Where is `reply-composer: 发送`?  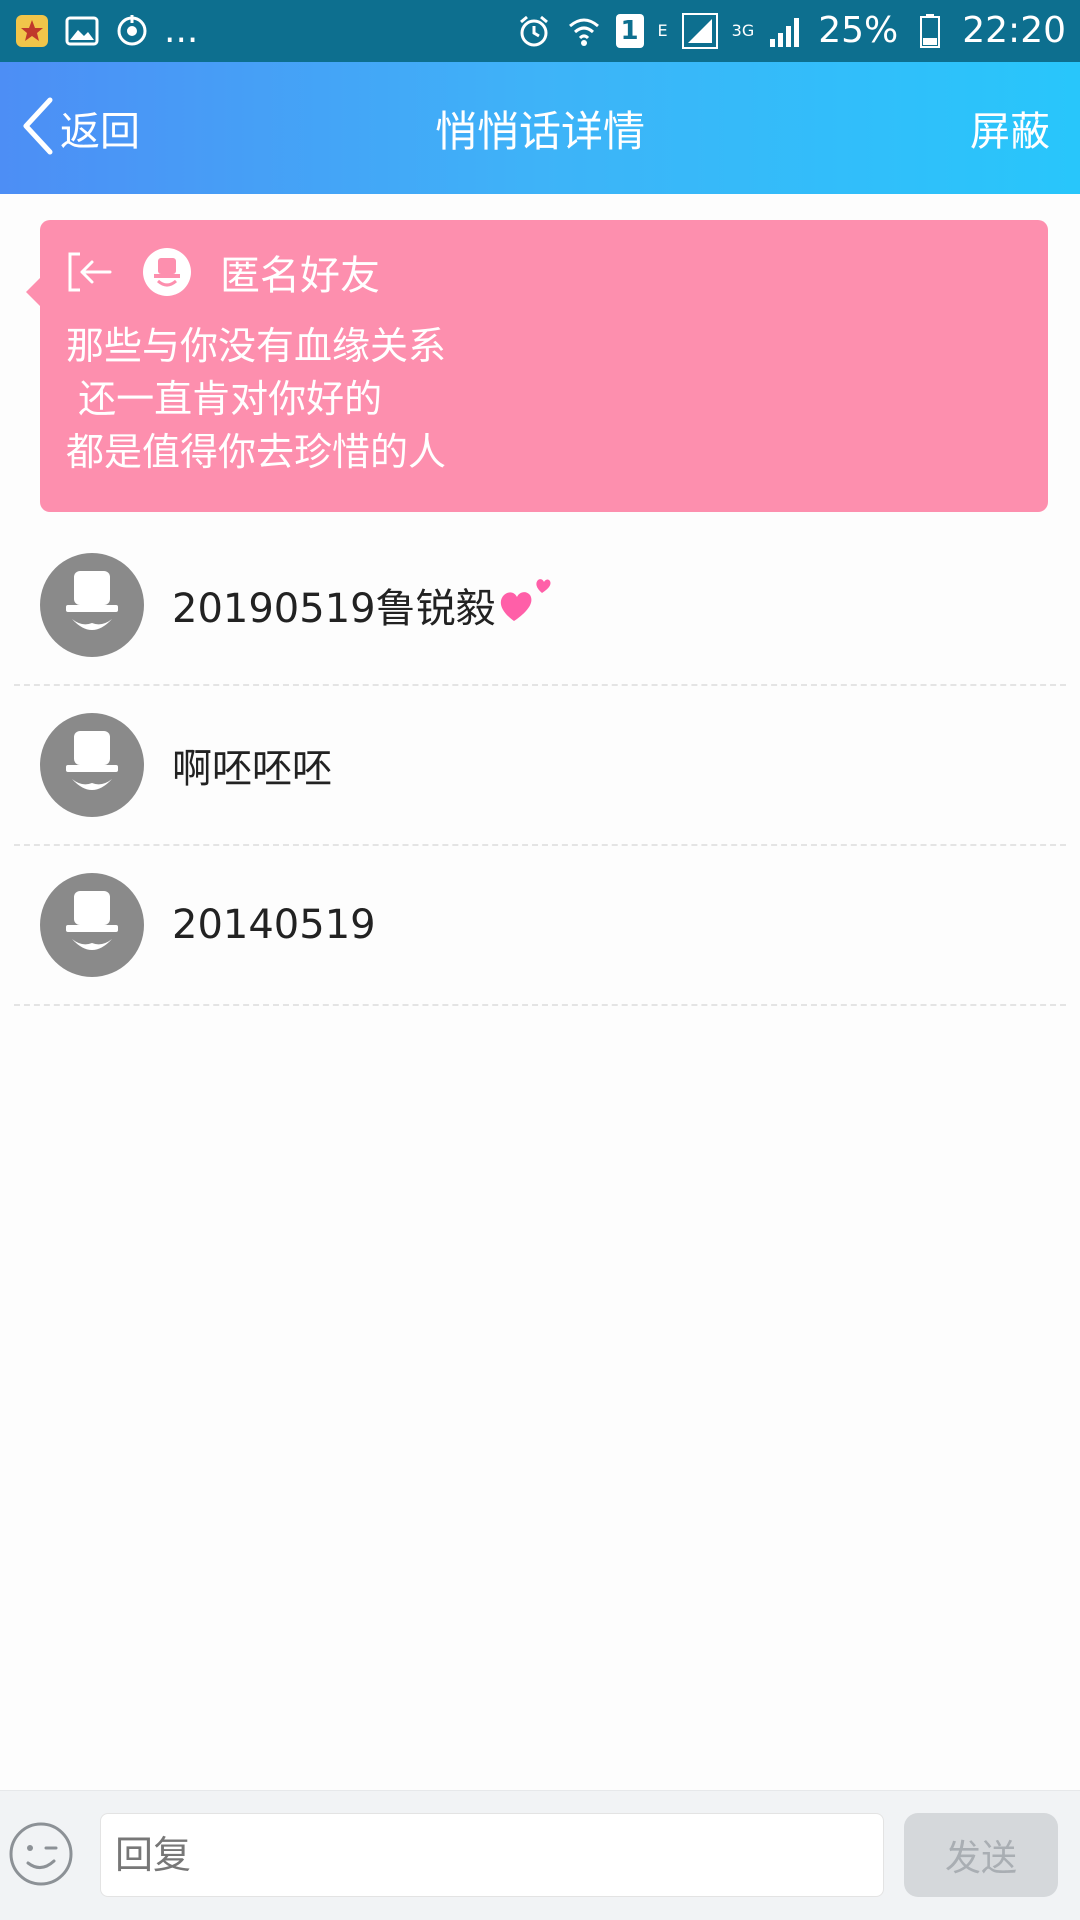 reply-composer: 发送 is located at coordinates (540, 1855).